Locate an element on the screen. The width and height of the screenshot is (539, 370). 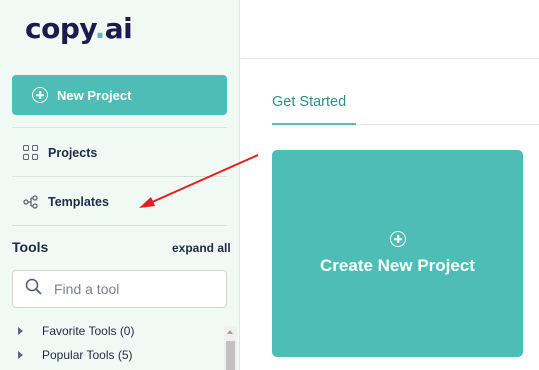
tool-group-favorite: Favorite Tools (0) is located at coordinates (76, 331).